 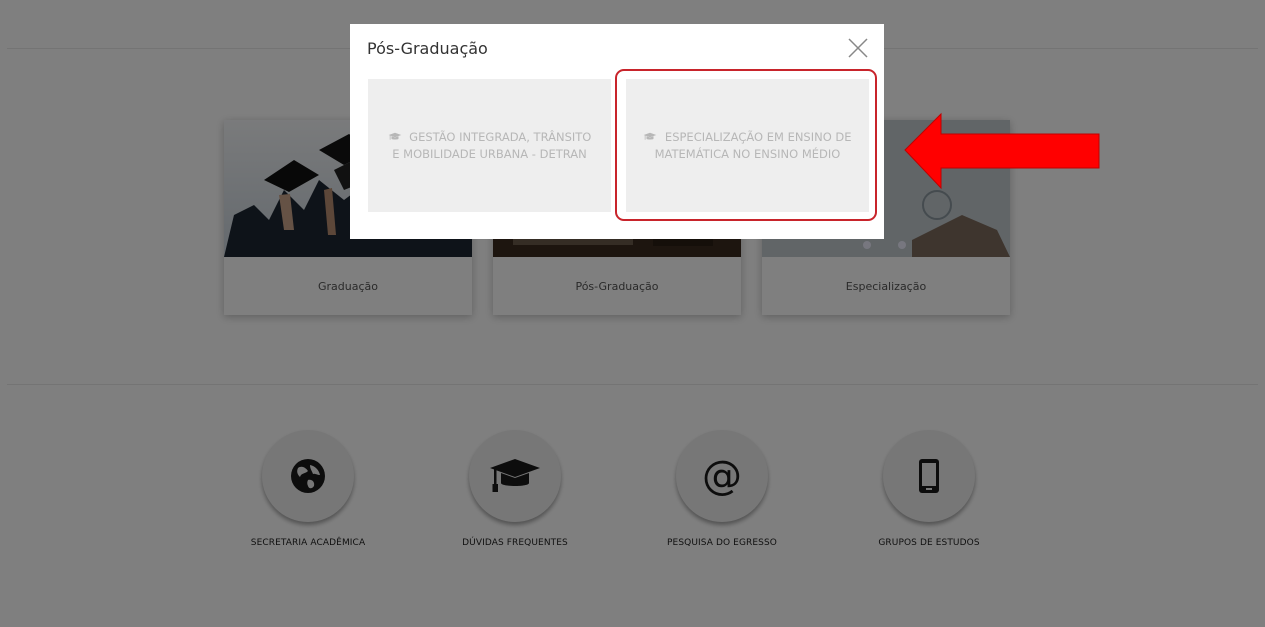 I want to click on modal-title: Pós-Graduação, so click(x=427, y=48).